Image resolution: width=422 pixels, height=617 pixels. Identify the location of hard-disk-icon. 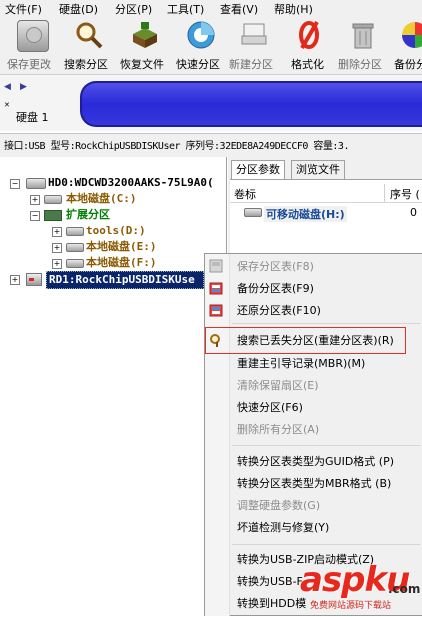
(36, 183).